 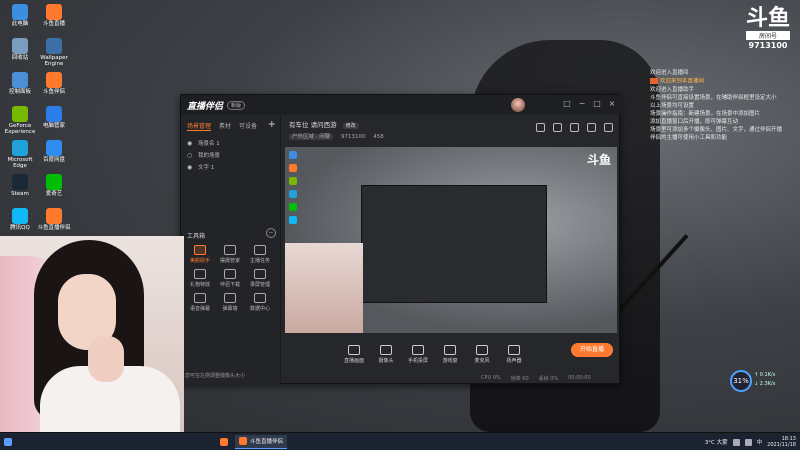 I want to click on desktop-icon: GeForce Experience, so click(x=20, y=120).